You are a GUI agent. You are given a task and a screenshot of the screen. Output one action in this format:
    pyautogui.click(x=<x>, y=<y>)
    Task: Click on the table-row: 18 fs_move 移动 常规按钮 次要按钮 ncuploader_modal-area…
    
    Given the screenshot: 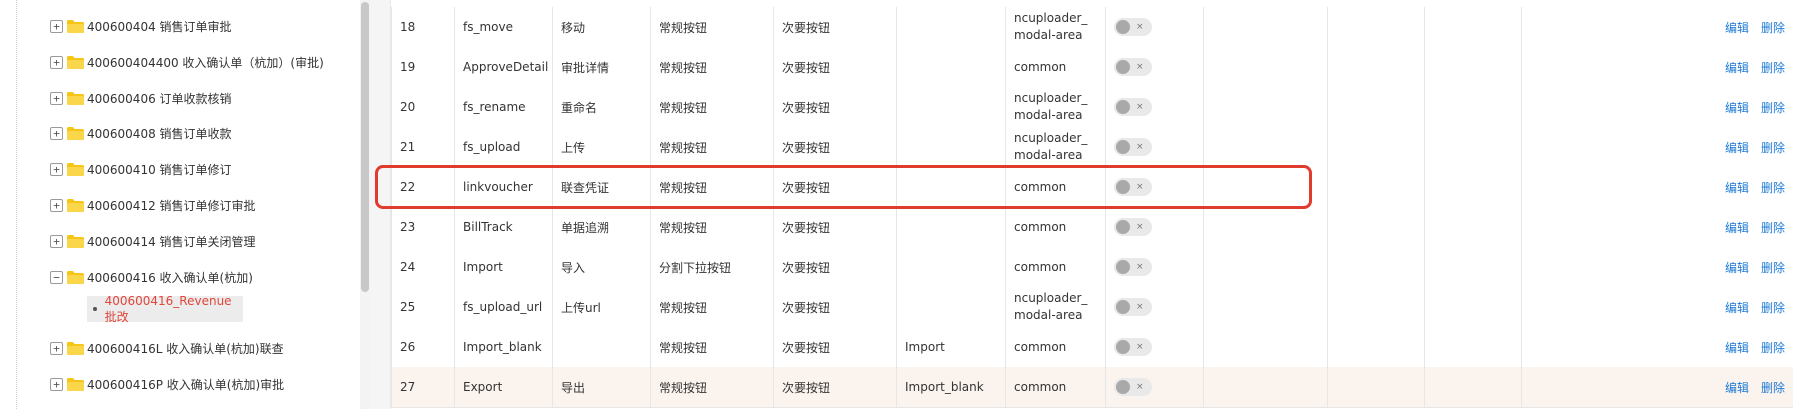 What is the action you would take?
    pyautogui.click(x=1092, y=27)
    